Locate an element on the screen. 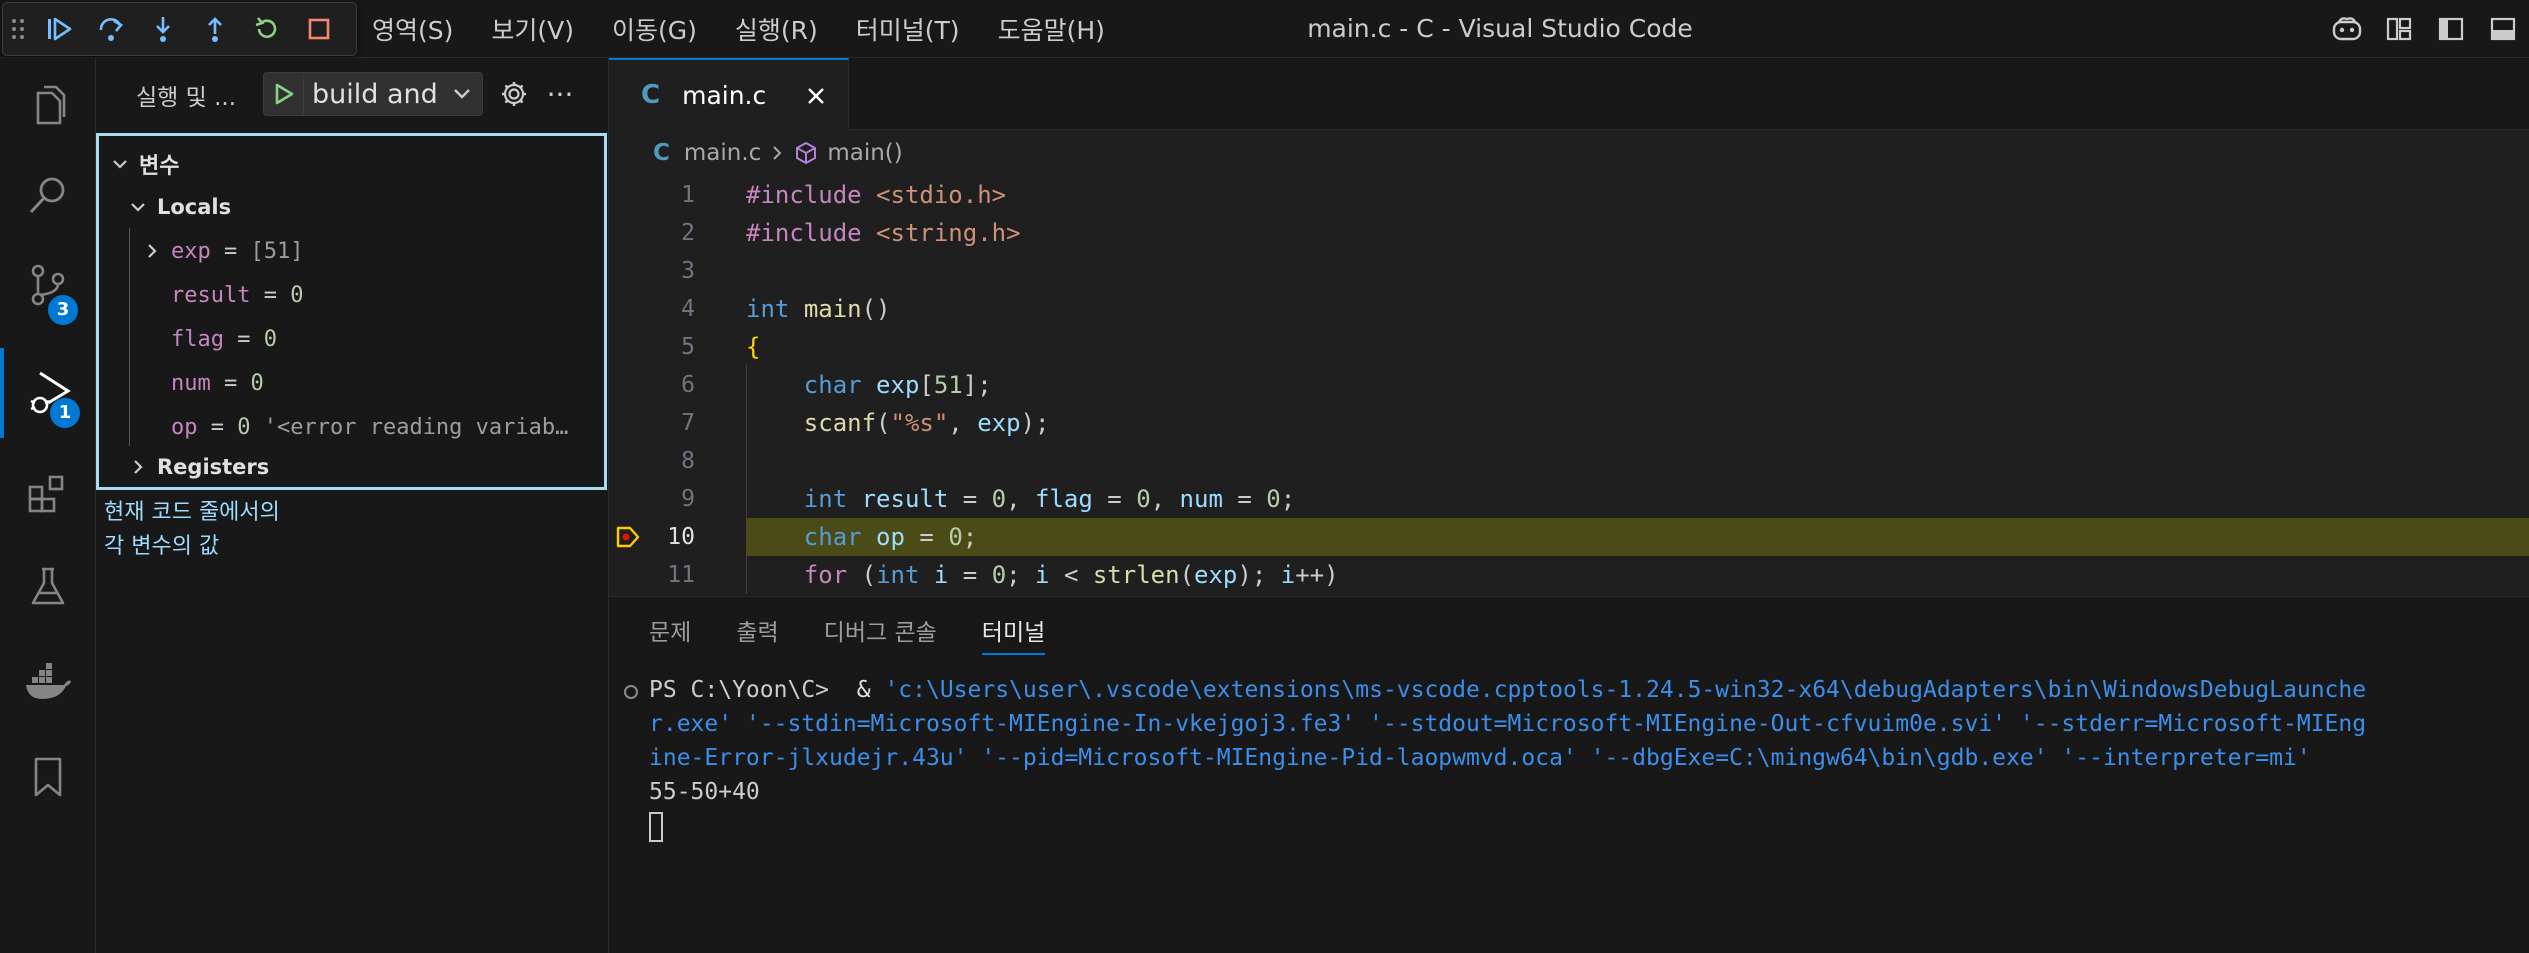 The width and height of the screenshot is (2529, 953). flask-icon is located at coordinates (48, 586).